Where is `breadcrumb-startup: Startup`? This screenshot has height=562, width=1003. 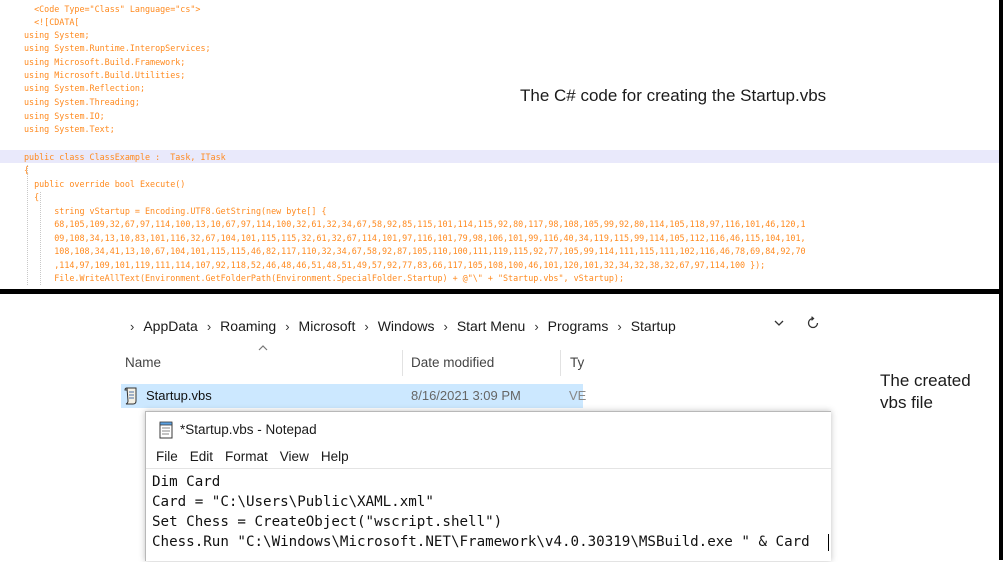 breadcrumb-startup: Startup is located at coordinates (653, 326).